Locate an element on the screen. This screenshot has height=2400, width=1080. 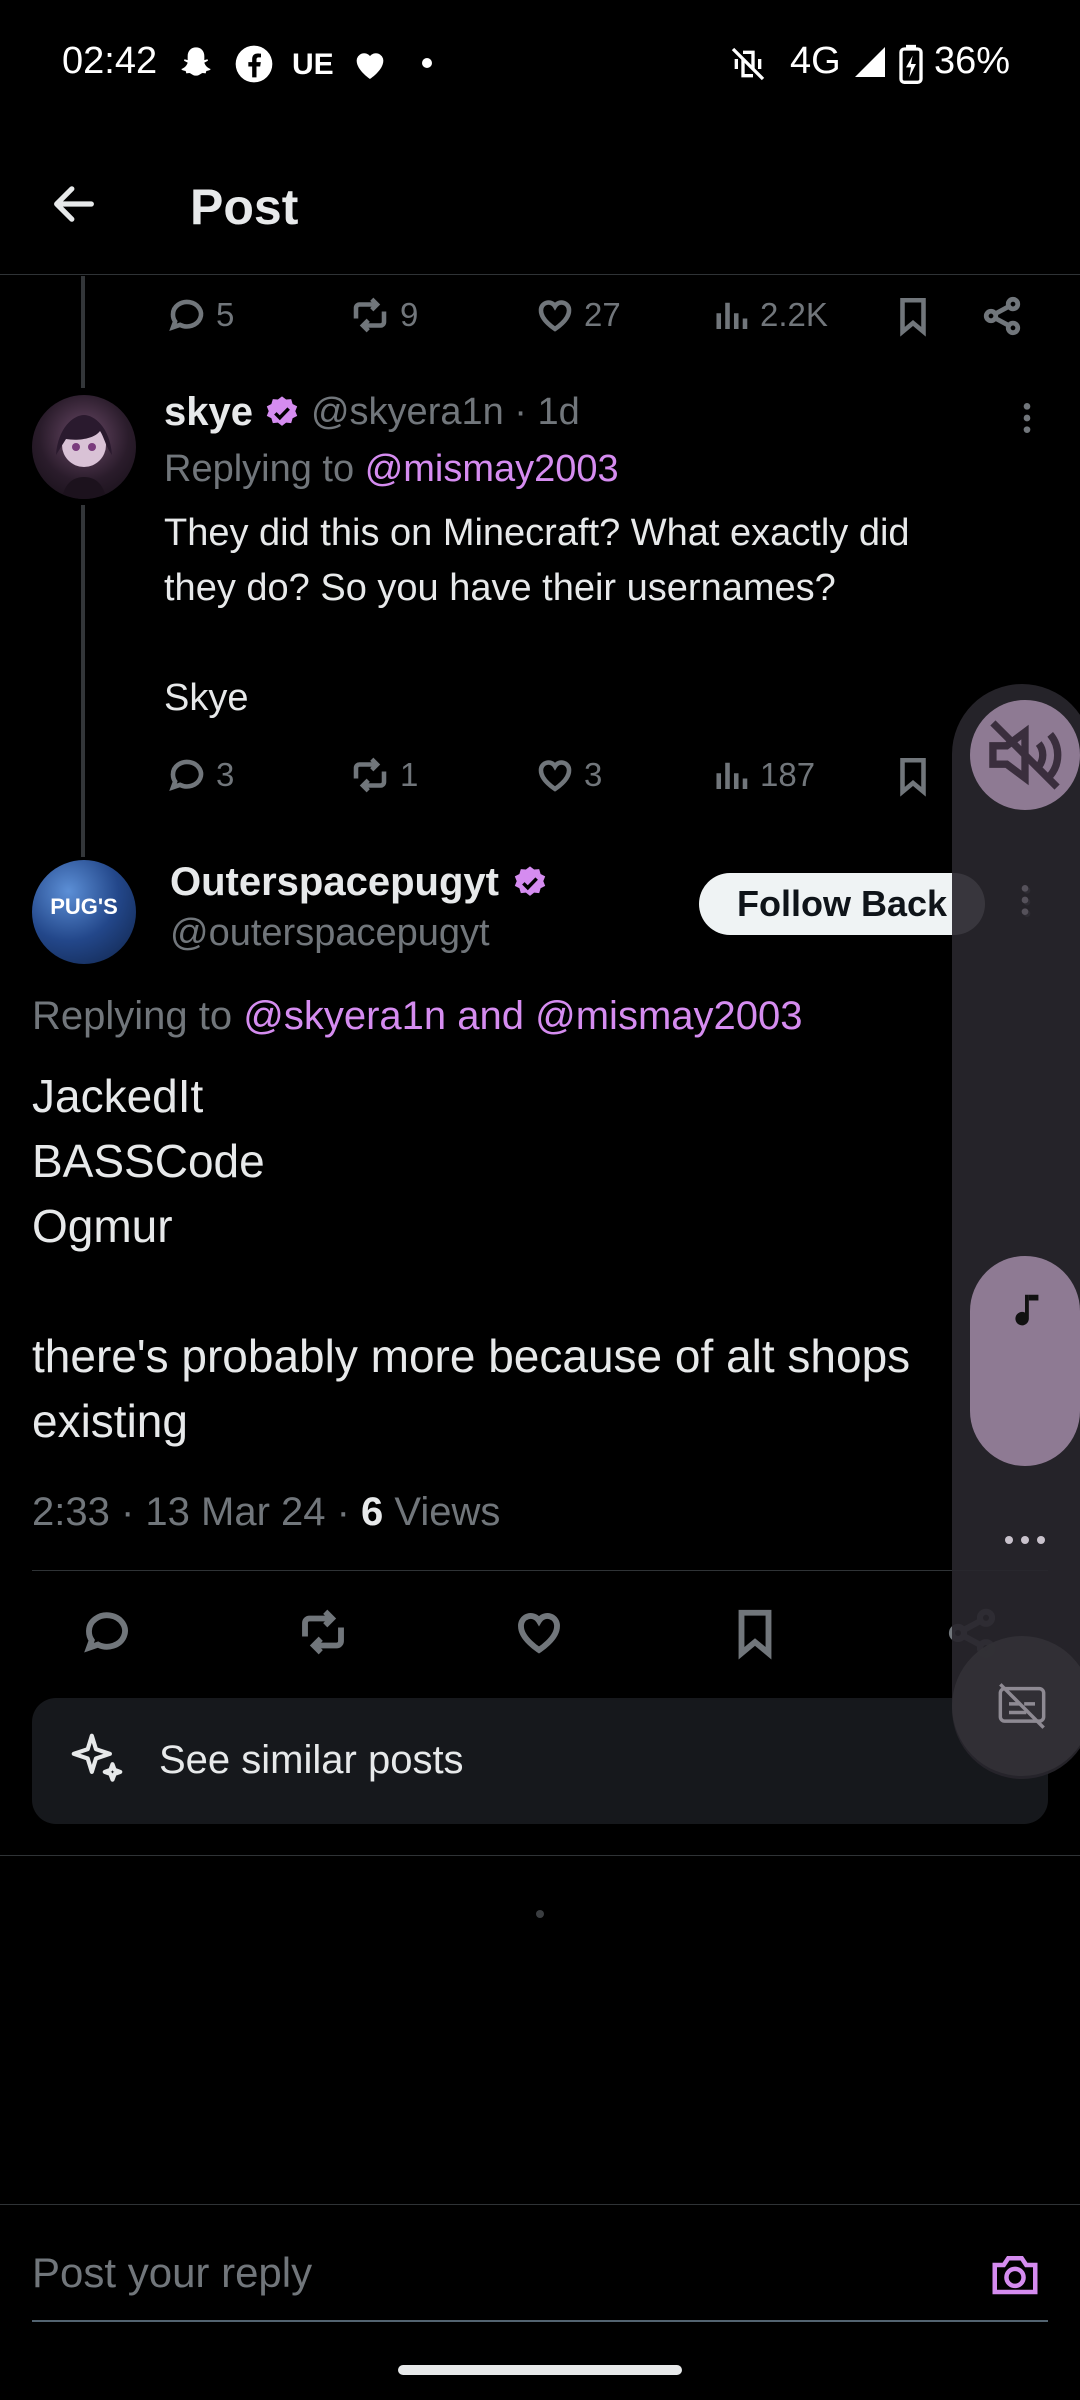
facebook-icon is located at coordinates (254, 64).